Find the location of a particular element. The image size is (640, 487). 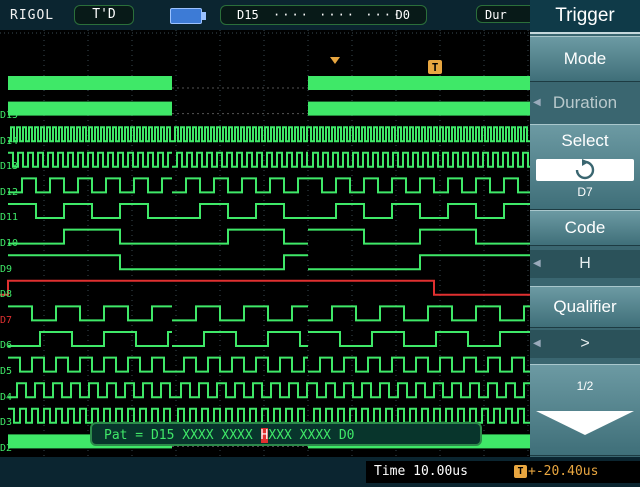

status-bar: RIGOL T'D D15 ···· ···· ···· ···· D0 Dur is located at coordinates (268, 20).